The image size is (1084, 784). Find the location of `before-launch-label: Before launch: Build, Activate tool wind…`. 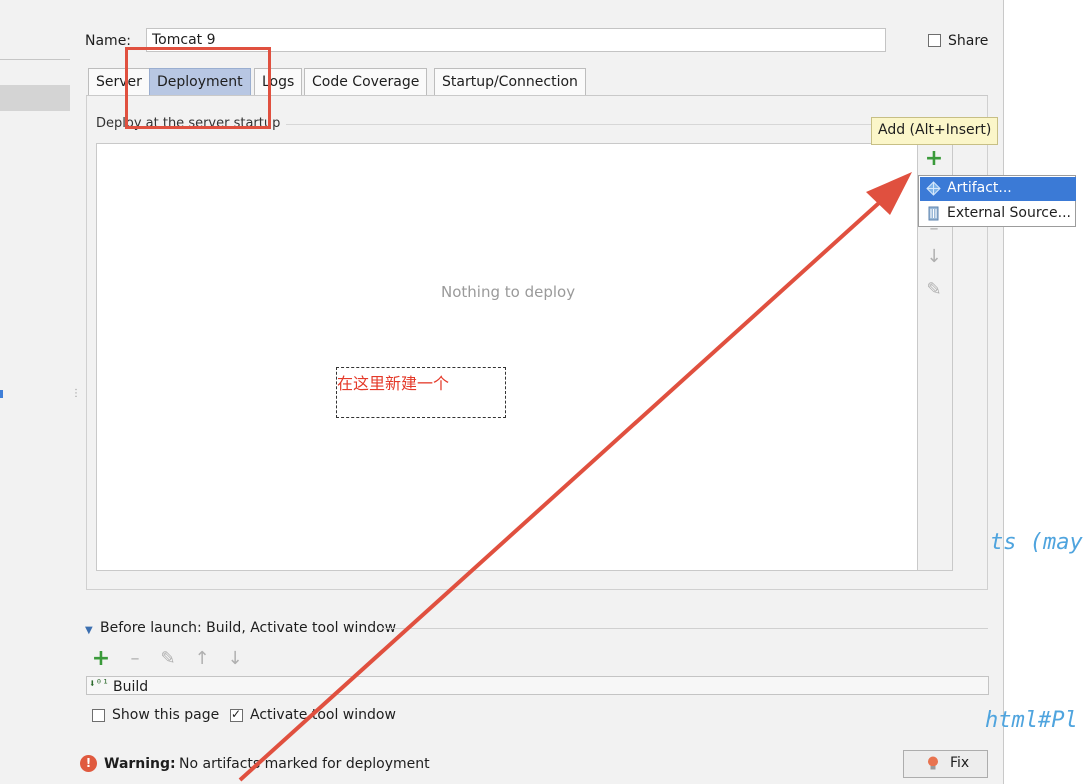

before-launch-label: Before launch: Build, Activate tool wind… is located at coordinates (248, 628).